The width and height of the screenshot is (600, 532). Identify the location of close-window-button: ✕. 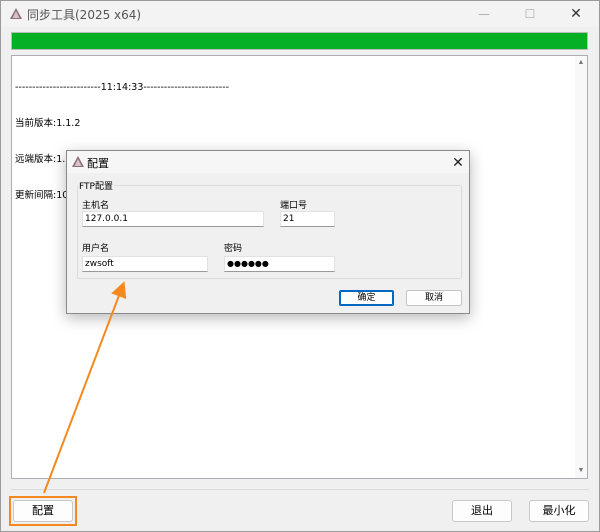
(576, 14).